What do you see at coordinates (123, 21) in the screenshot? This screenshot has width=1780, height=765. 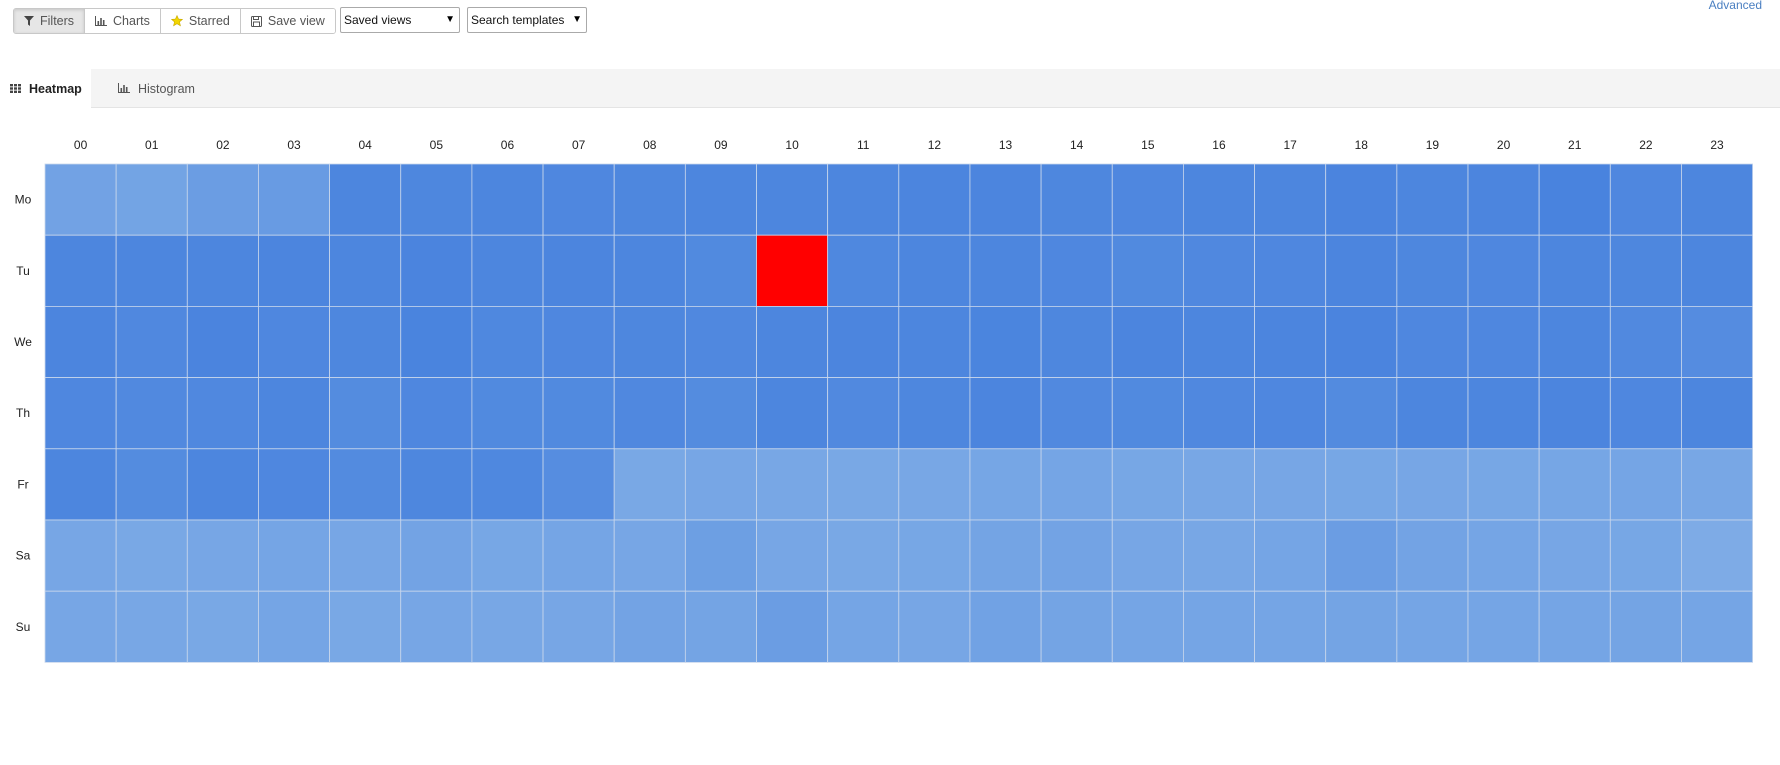 I see `charts-button: Charts` at bounding box center [123, 21].